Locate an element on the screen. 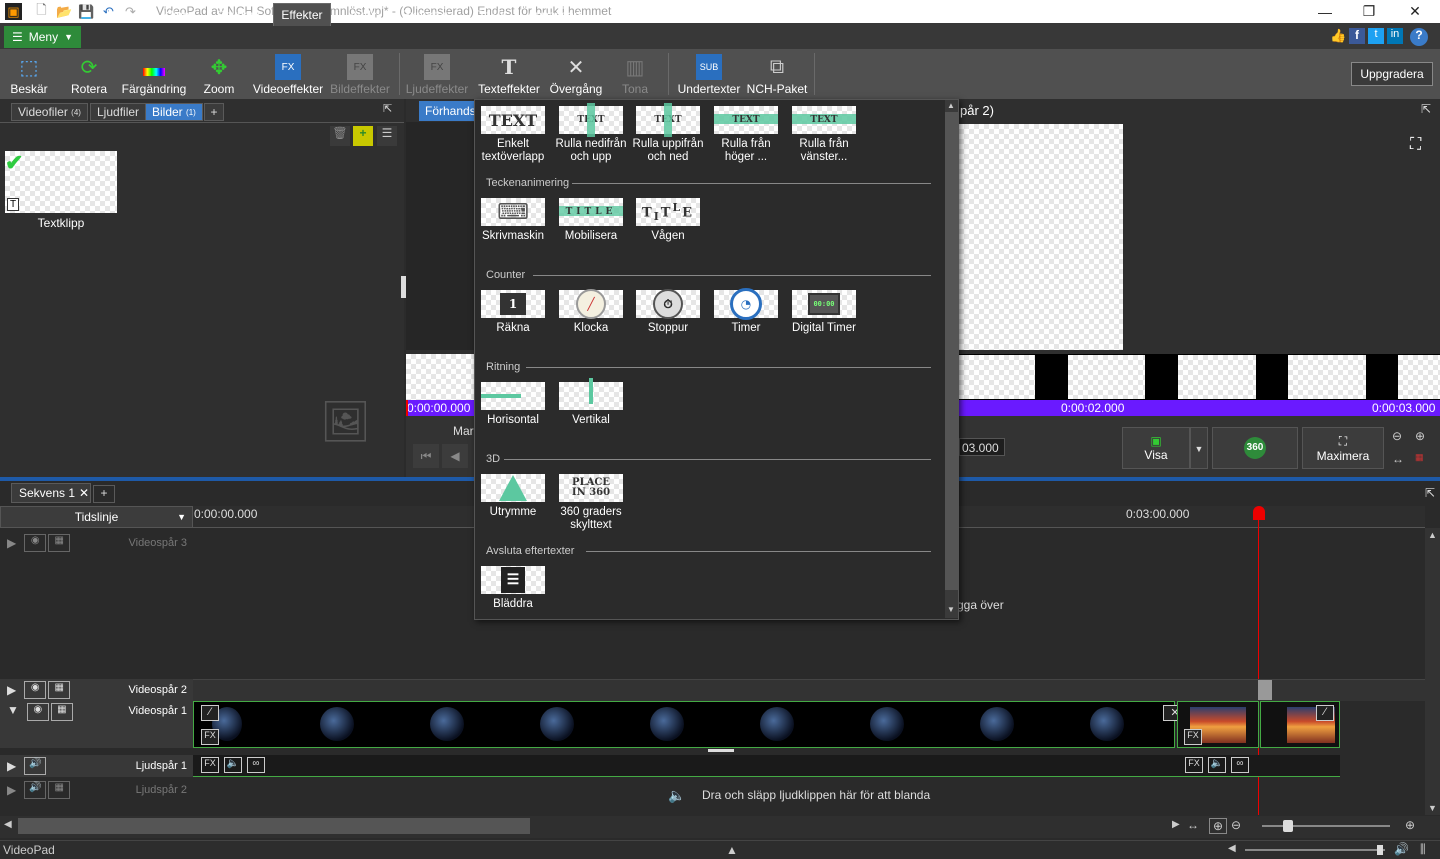  scroll-left-icon: ◀ is located at coordinates (8, 824).